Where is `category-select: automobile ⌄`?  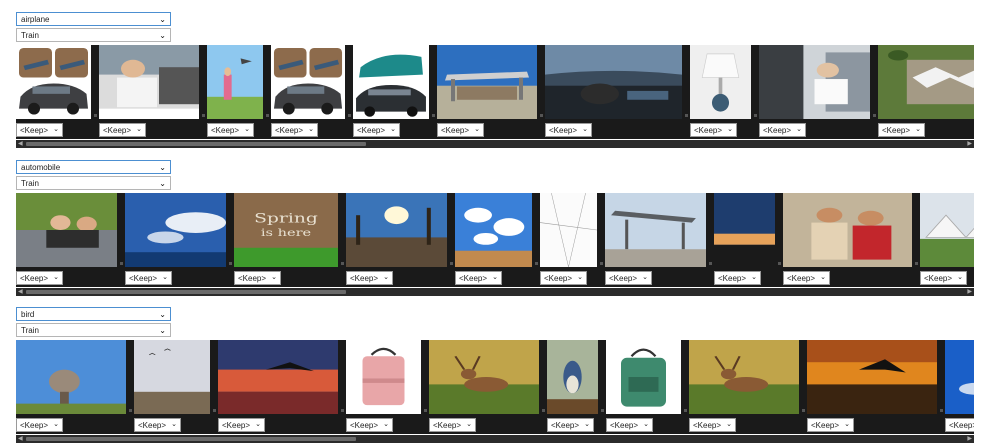
category-select: automobile ⌄ is located at coordinates (93, 167).